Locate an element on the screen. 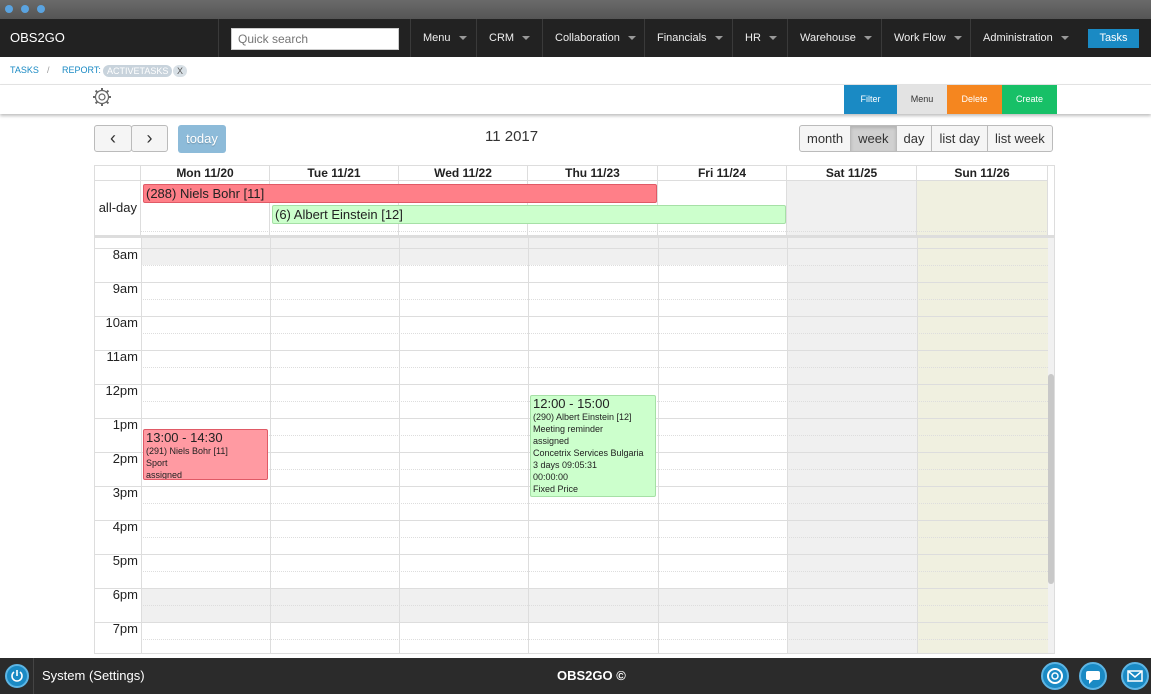 The image size is (1151, 694). event-detail: 3 days 09:05:31 is located at coordinates (565, 465).